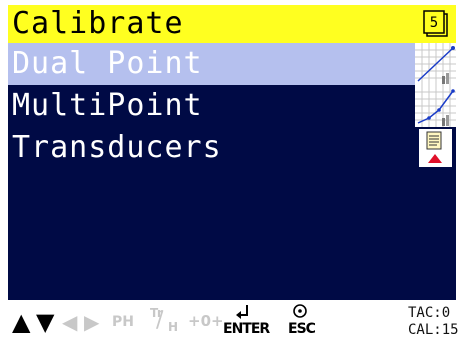 The image size is (460, 347). What do you see at coordinates (232, 148) in the screenshot?
I see `menu-item-transducers: Transducers` at bounding box center [232, 148].